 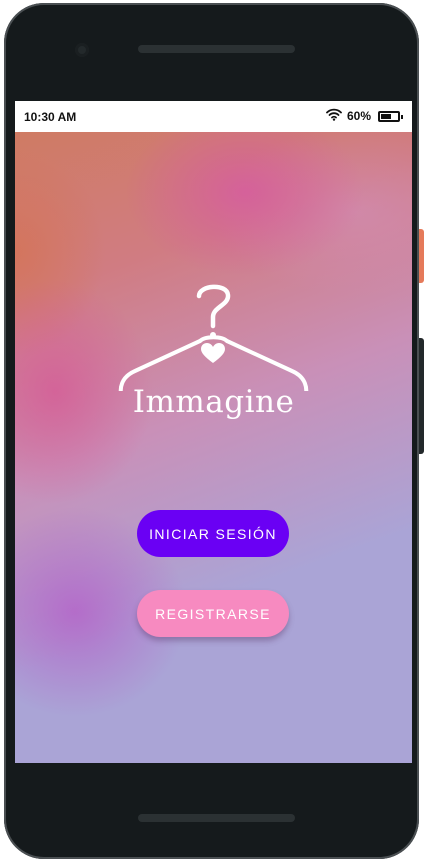 I want to click on login-button: INICIAR SESIÓN, so click(x=213, y=533).